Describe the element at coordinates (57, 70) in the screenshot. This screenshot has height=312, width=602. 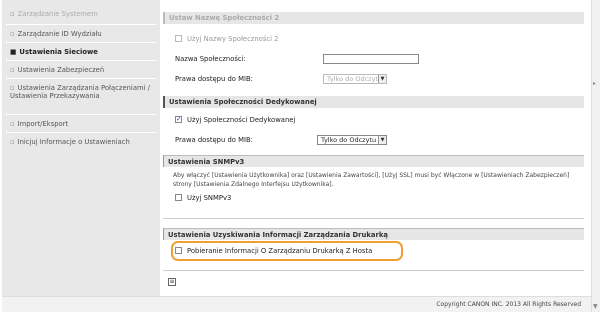
I see `sidebar-item-security-settings: ▫ Ustawienia Zabezpieczeń` at that location.